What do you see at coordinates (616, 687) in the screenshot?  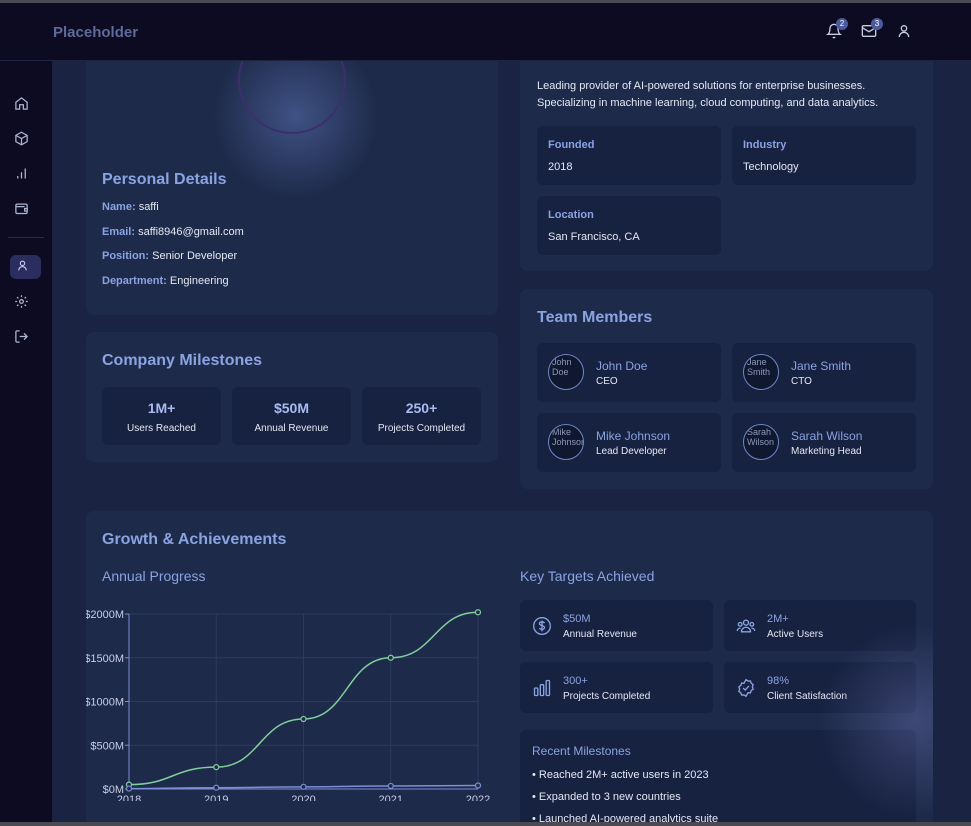 I see `target-card: 300+ Projects Completed` at bounding box center [616, 687].